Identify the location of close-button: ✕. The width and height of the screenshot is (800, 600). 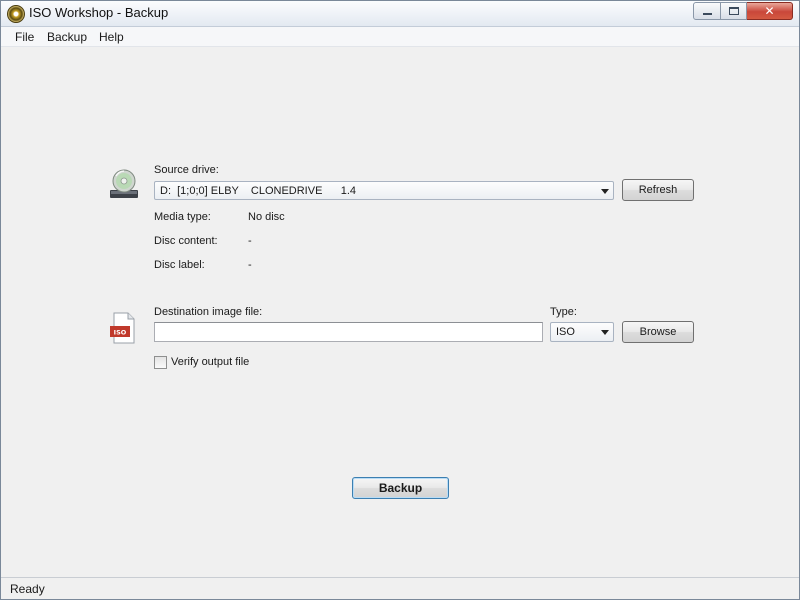
(770, 11).